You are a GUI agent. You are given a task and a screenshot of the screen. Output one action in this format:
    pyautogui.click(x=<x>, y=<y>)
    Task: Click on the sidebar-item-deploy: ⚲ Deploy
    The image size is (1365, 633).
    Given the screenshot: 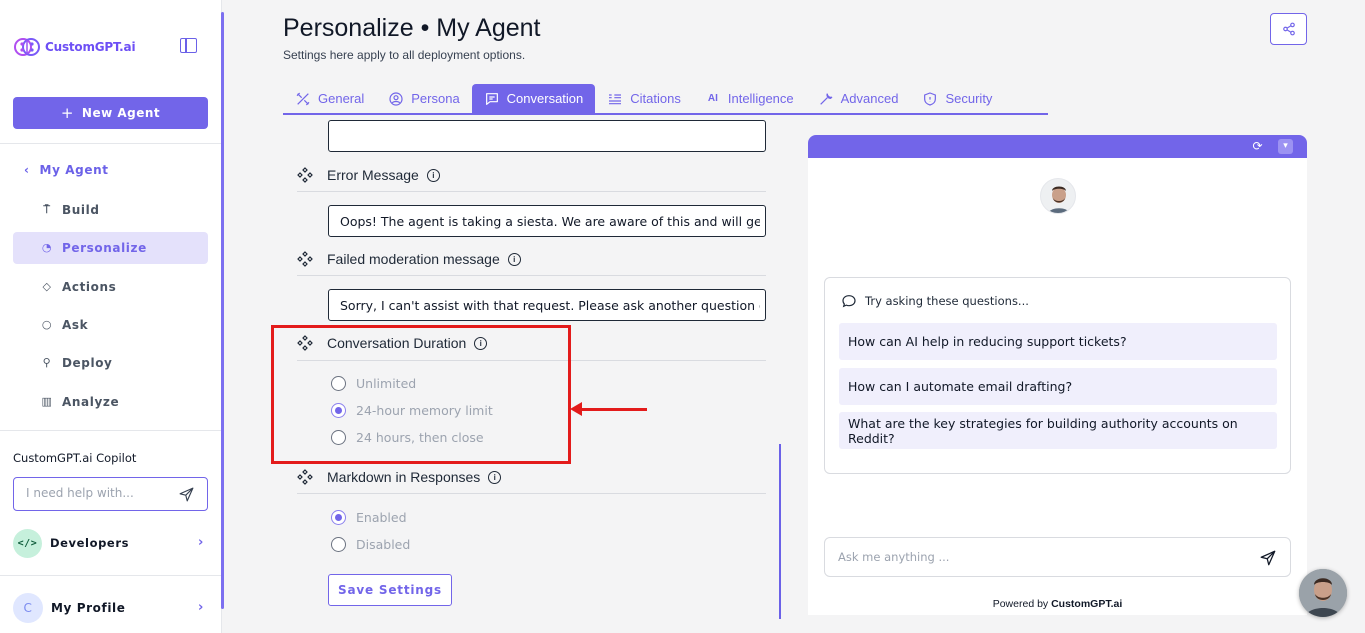 What is the action you would take?
    pyautogui.click(x=110, y=363)
    